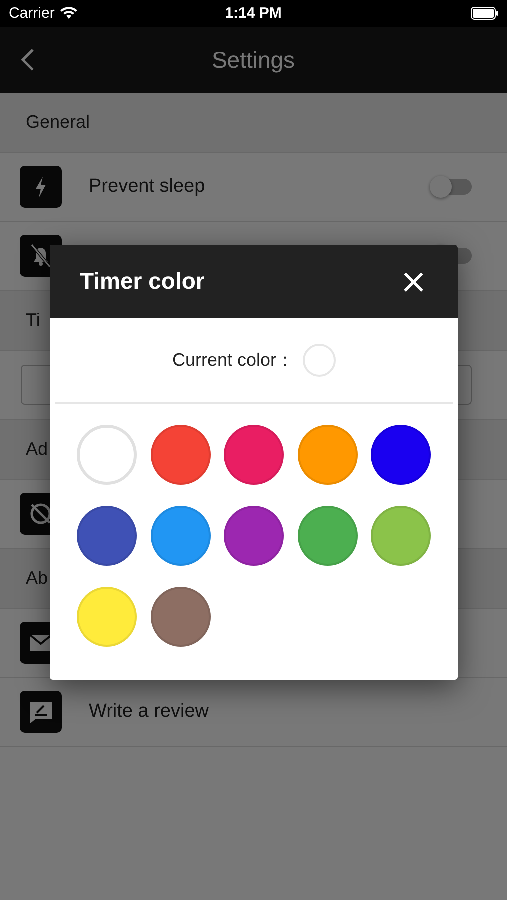 The height and width of the screenshot is (900, 507). Describe the element at coordinates (41, 712) in the screenshot. I see `edit-message-icon` at that location.